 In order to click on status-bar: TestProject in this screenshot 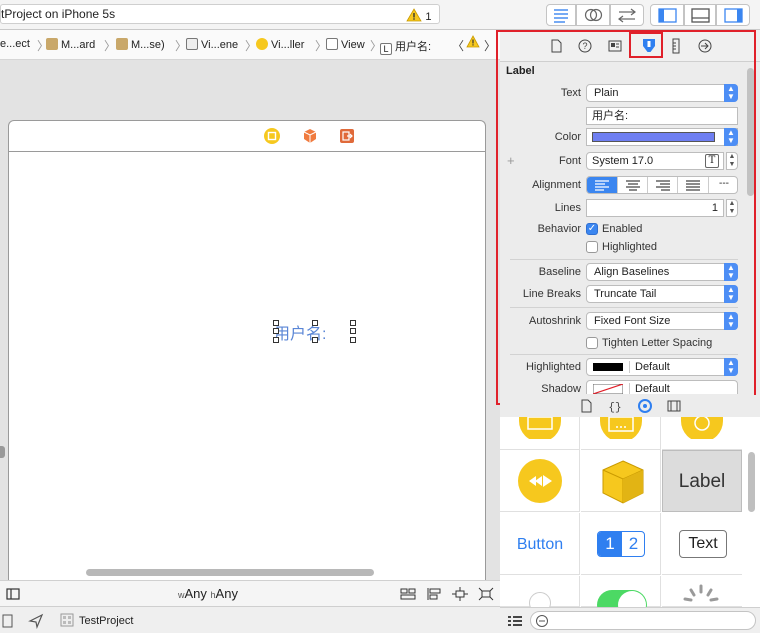, I will do `click(250, 619)`.